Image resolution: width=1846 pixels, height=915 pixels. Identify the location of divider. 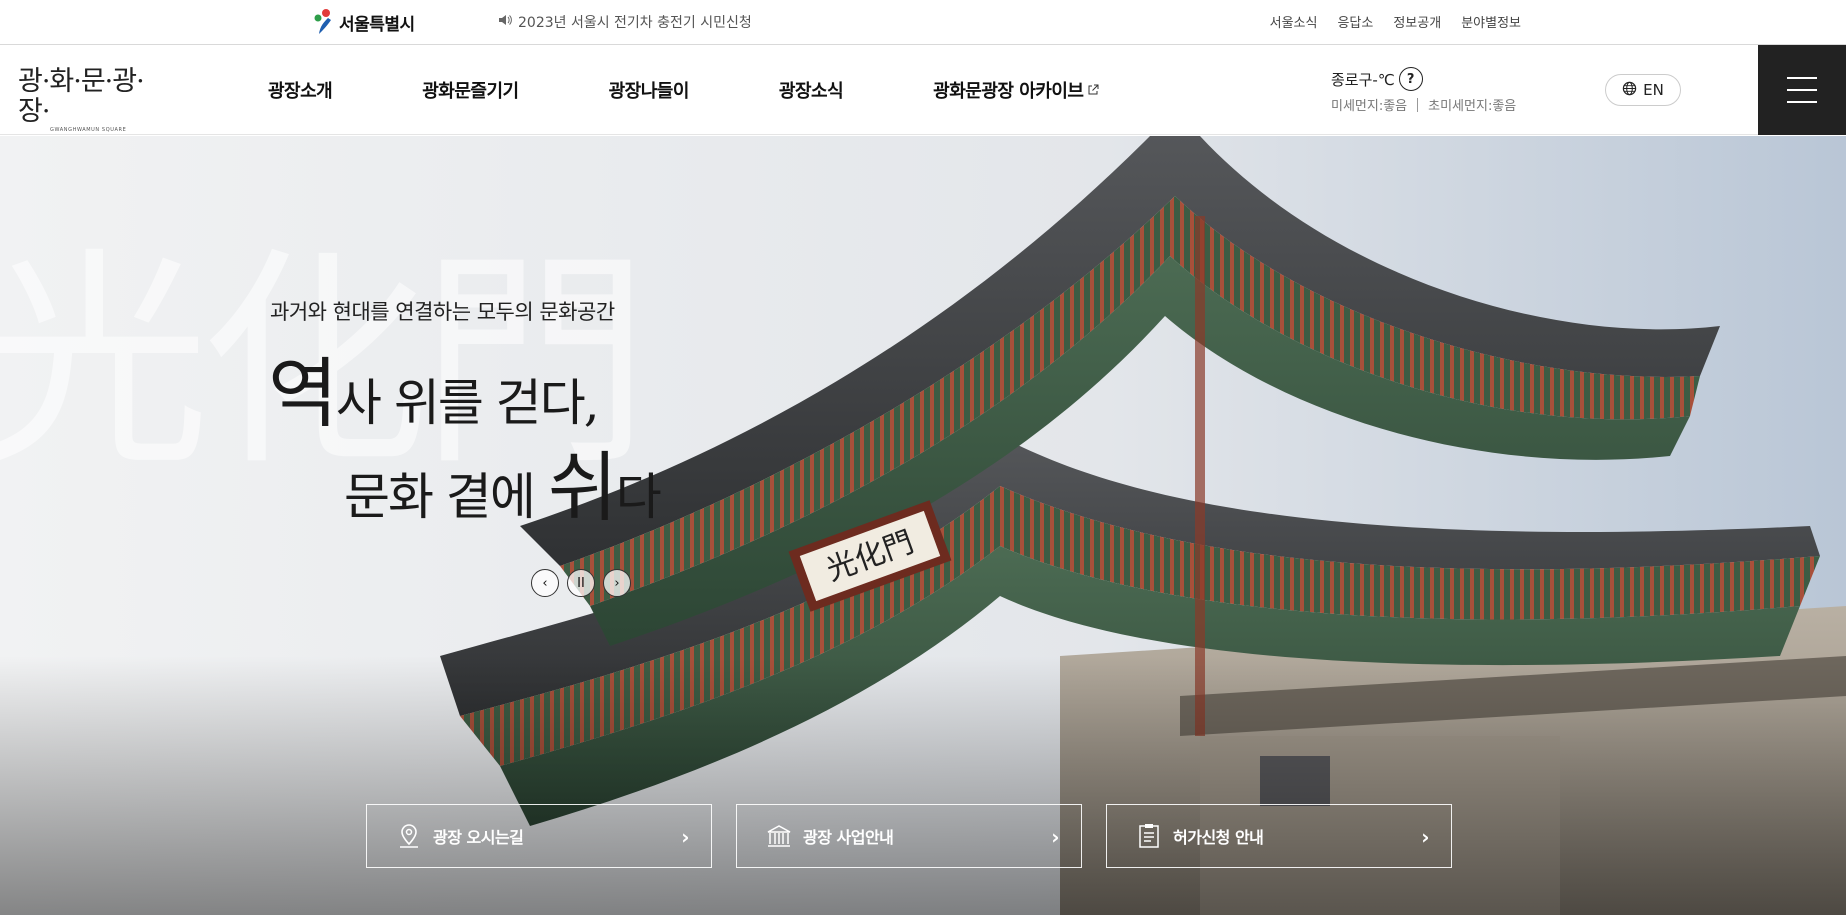
(1418, 104).